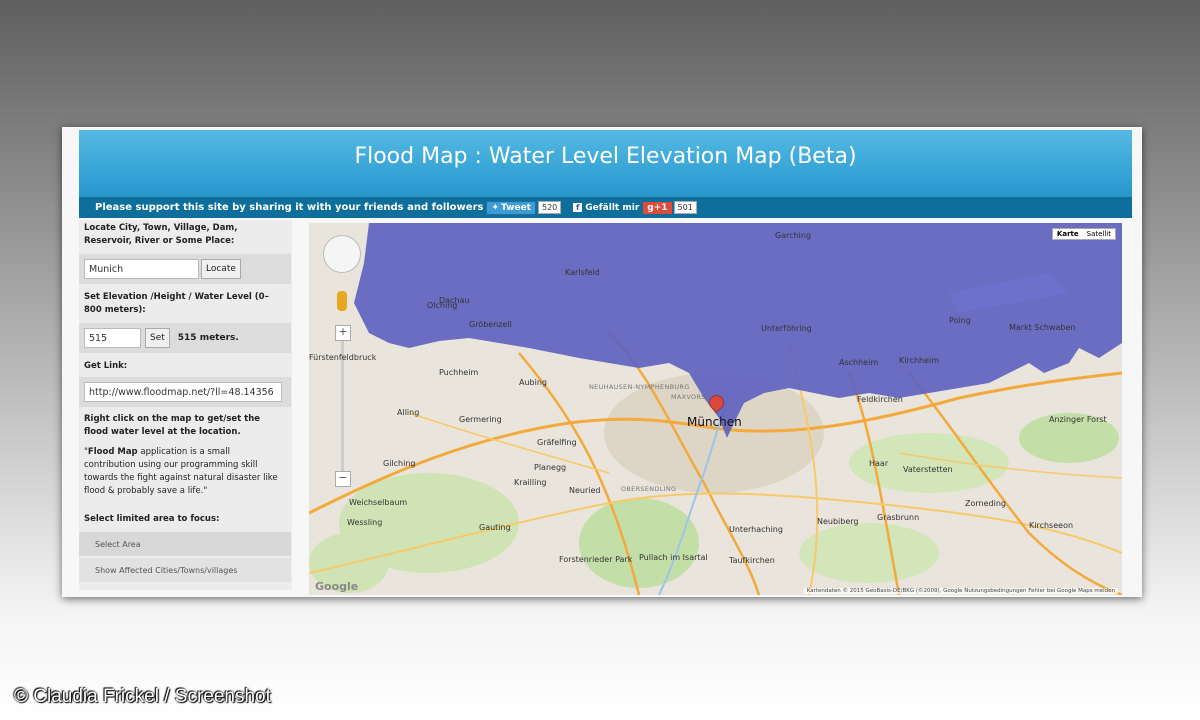 The width and height of the screenshot is (1200, 720). What do you see at coordinates (1042, 327) in the screenshot?
I see `place-label-markt-schwaben: Markt Schwaben` at bounding box center [1042, 327].